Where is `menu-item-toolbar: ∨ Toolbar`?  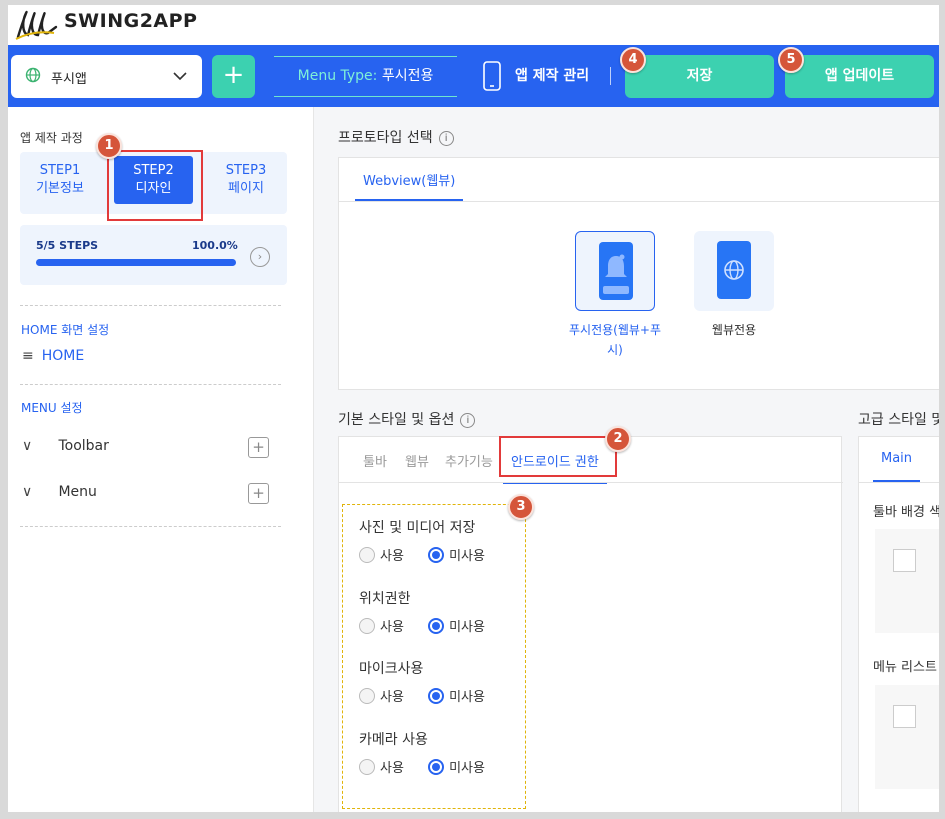
menu-item-toolbar: ∨ Toolbar is located at coordinates (65, 446).